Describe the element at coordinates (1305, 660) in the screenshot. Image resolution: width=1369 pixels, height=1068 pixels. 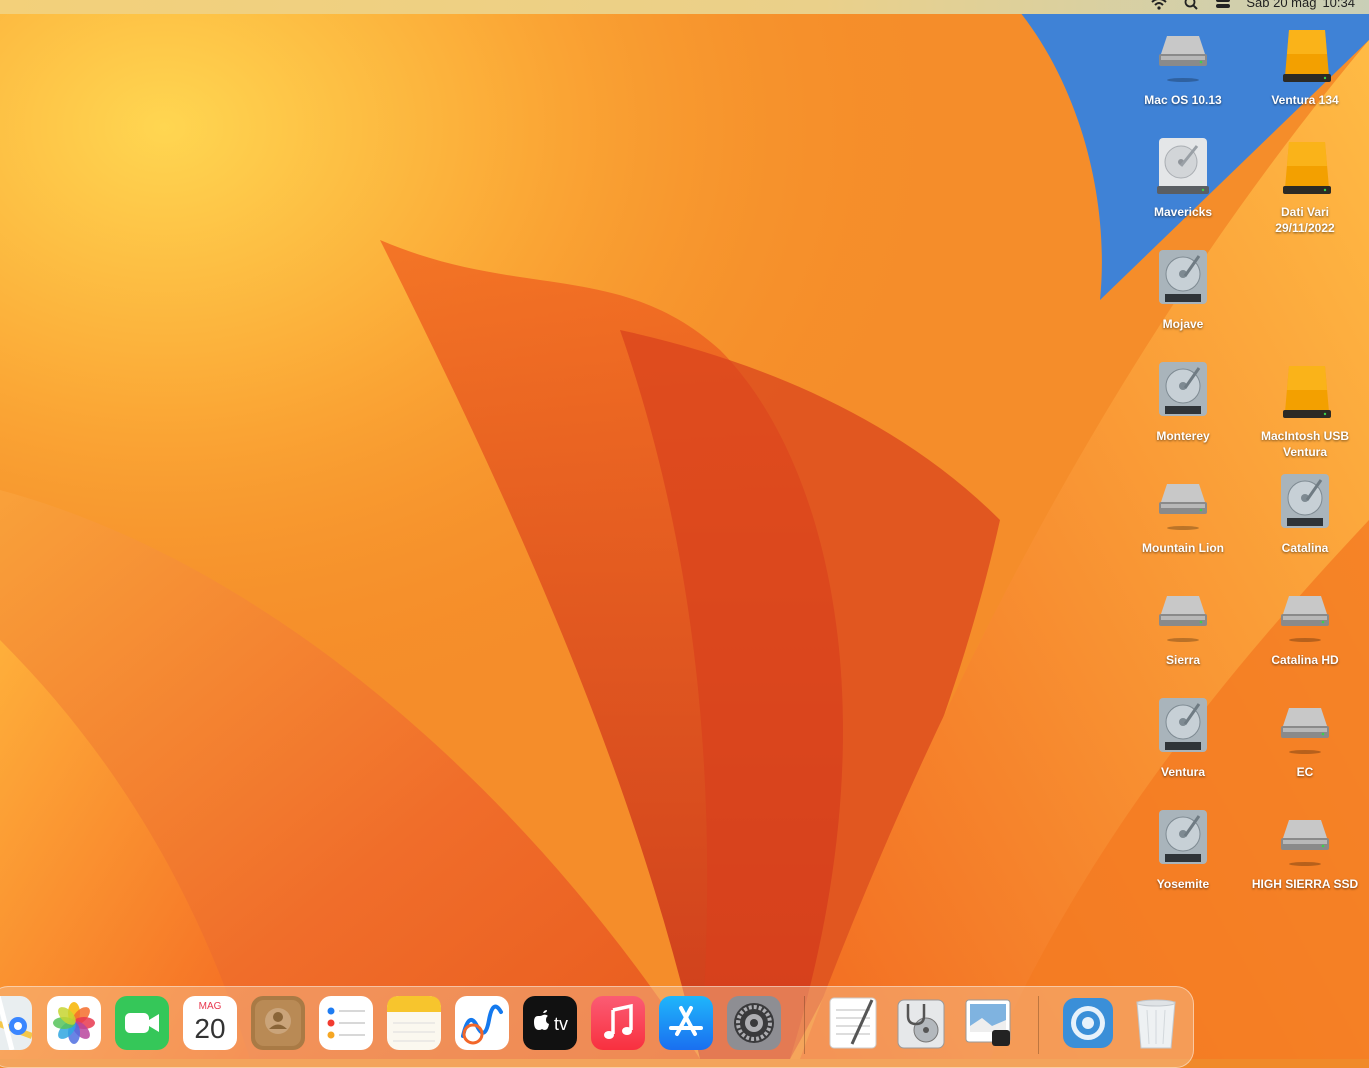
I see `volume-label: Catalina HD` at that location.